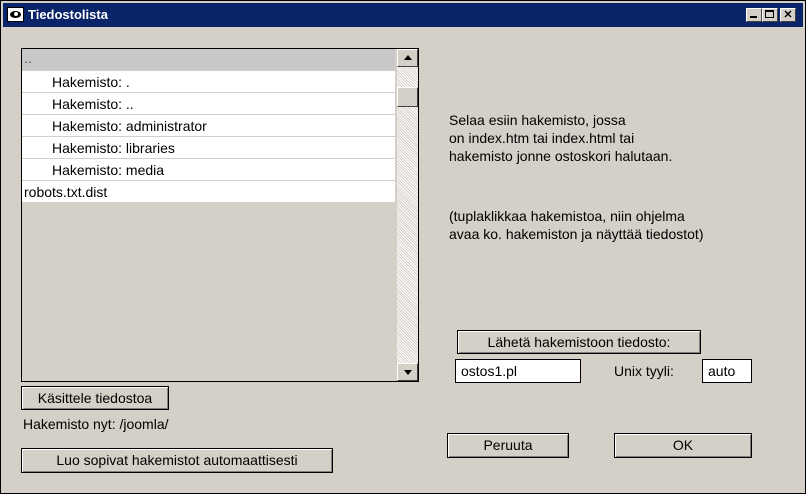  What do you see at coordinates (407, 97) in the screenshot?
I see `scroll-thumb` at bounding box center [407, 97].